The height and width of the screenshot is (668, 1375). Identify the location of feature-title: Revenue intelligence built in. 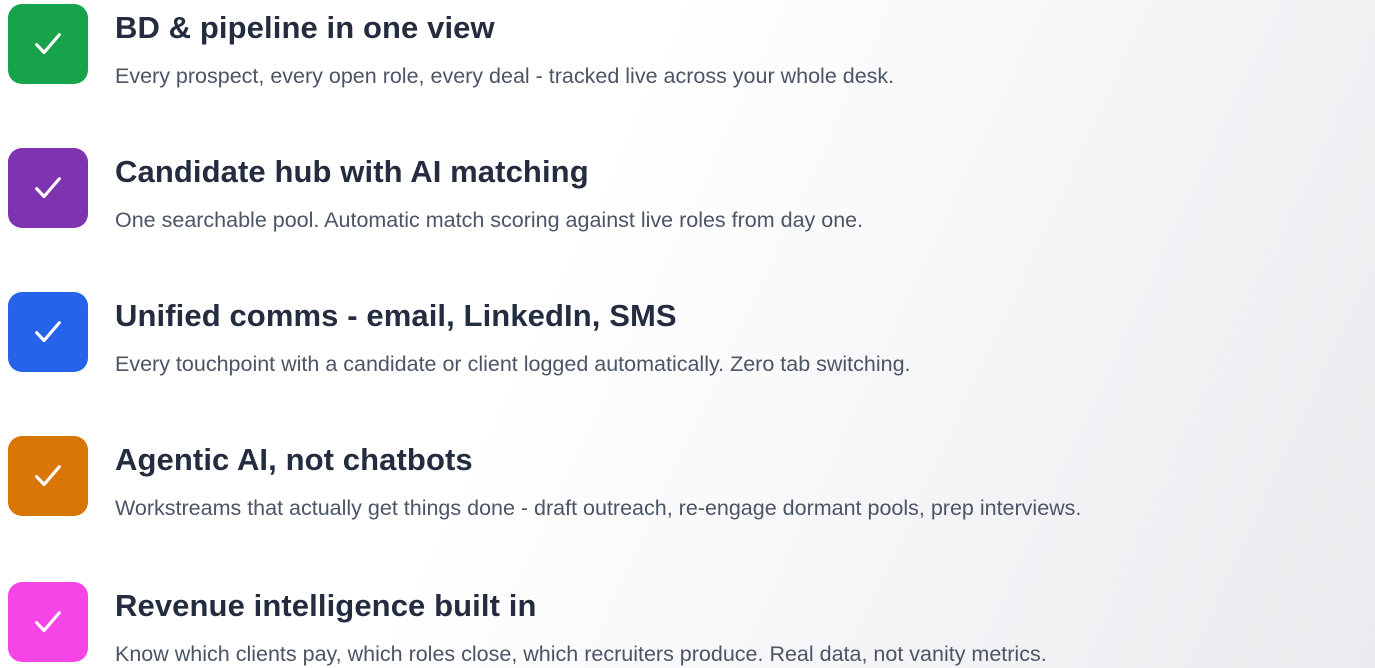
(326, 605).